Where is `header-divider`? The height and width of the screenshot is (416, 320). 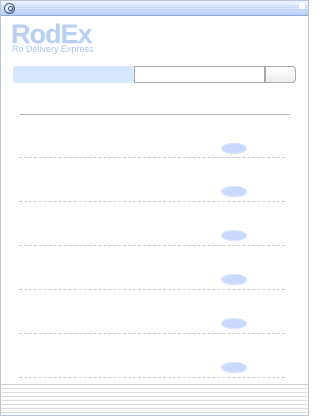 header-divider is located at coordinates (155, 114).